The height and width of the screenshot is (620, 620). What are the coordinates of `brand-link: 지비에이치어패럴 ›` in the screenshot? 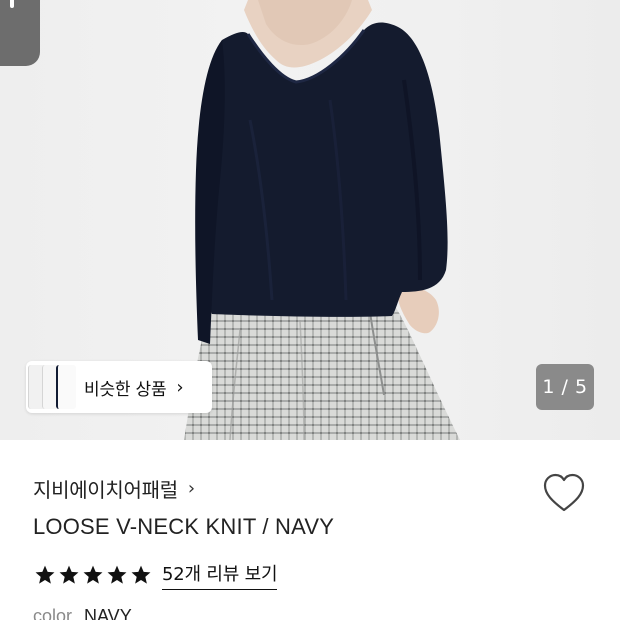 It's located at (114, 488).